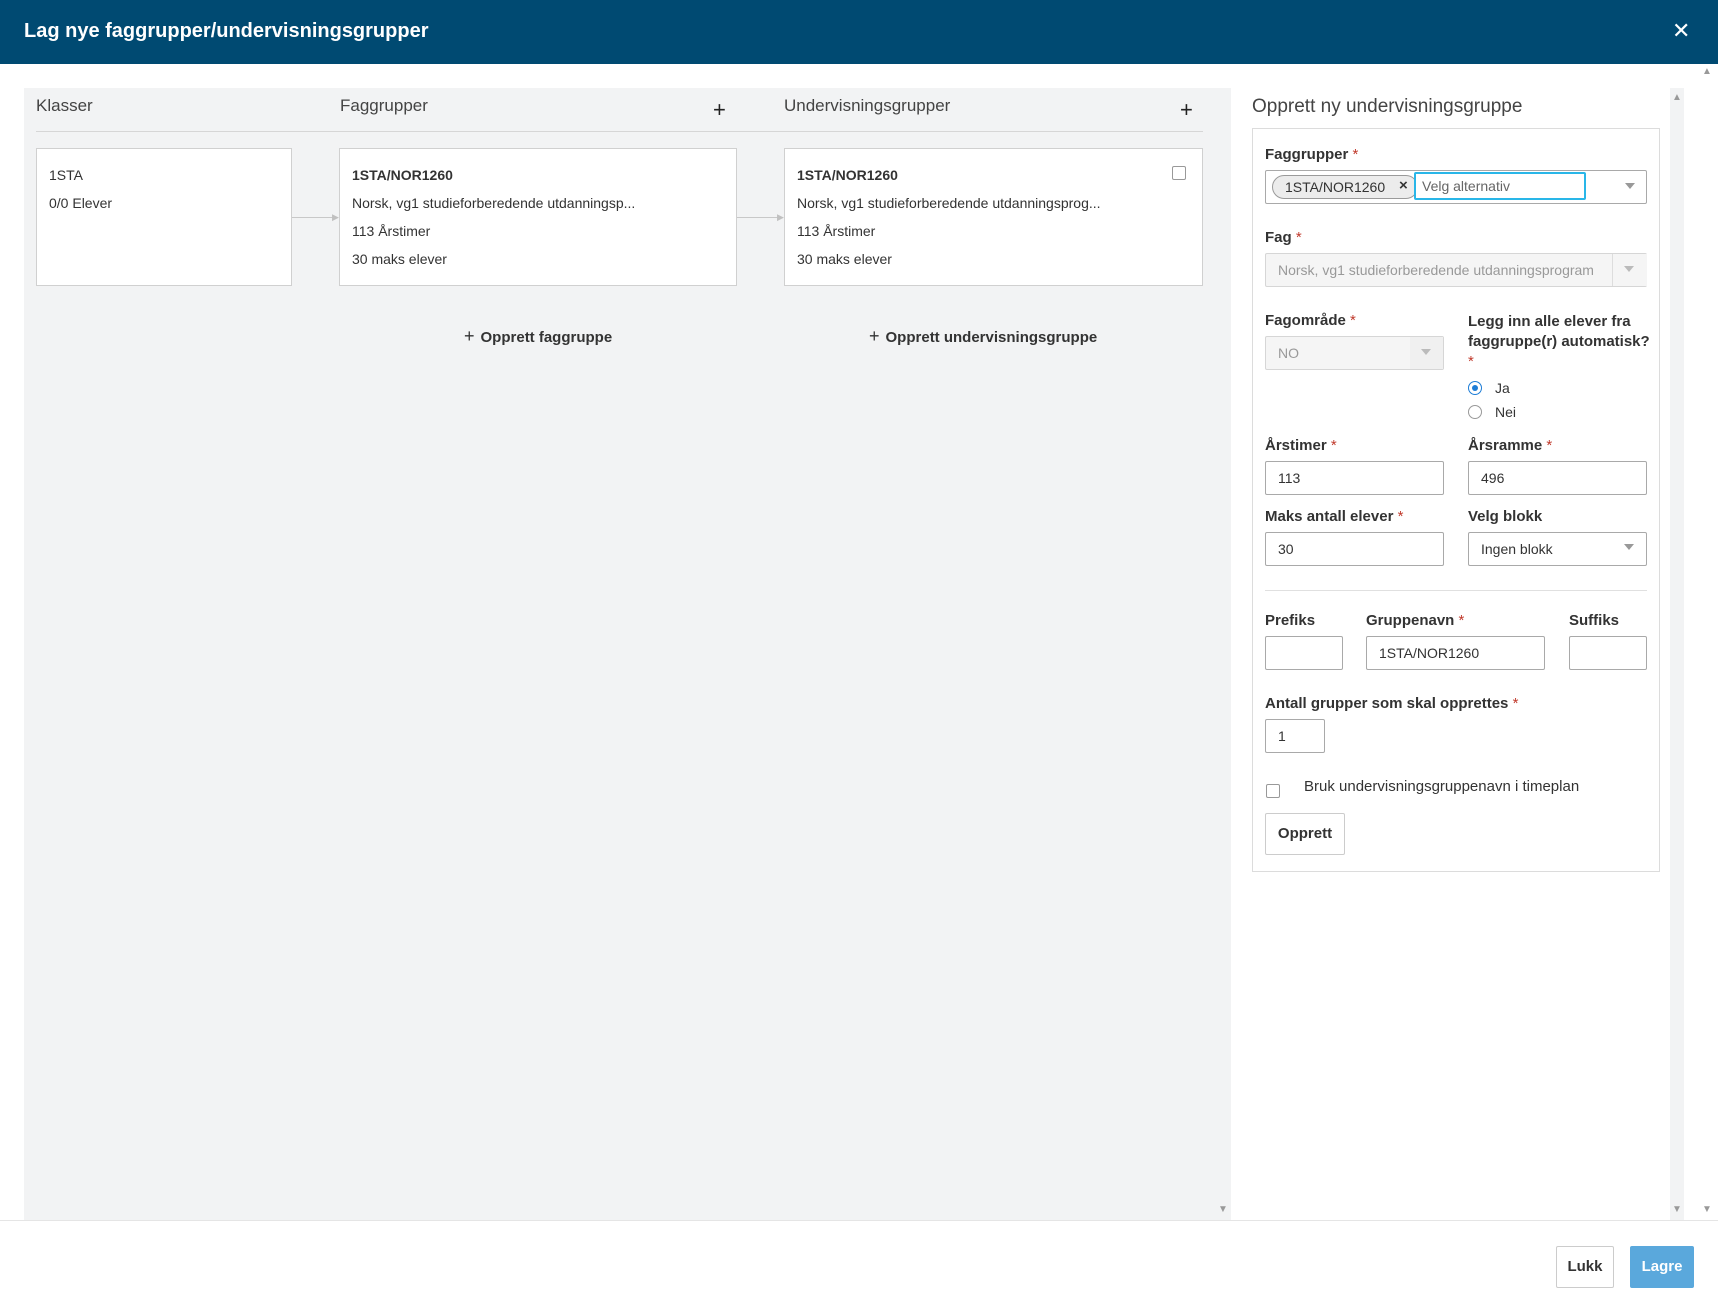 This screenshot has height=1311, width=1718. Describe the element at coordinates (1290, 620) in the screenshot. I see `prefiks-label: Prefiks` at that location.